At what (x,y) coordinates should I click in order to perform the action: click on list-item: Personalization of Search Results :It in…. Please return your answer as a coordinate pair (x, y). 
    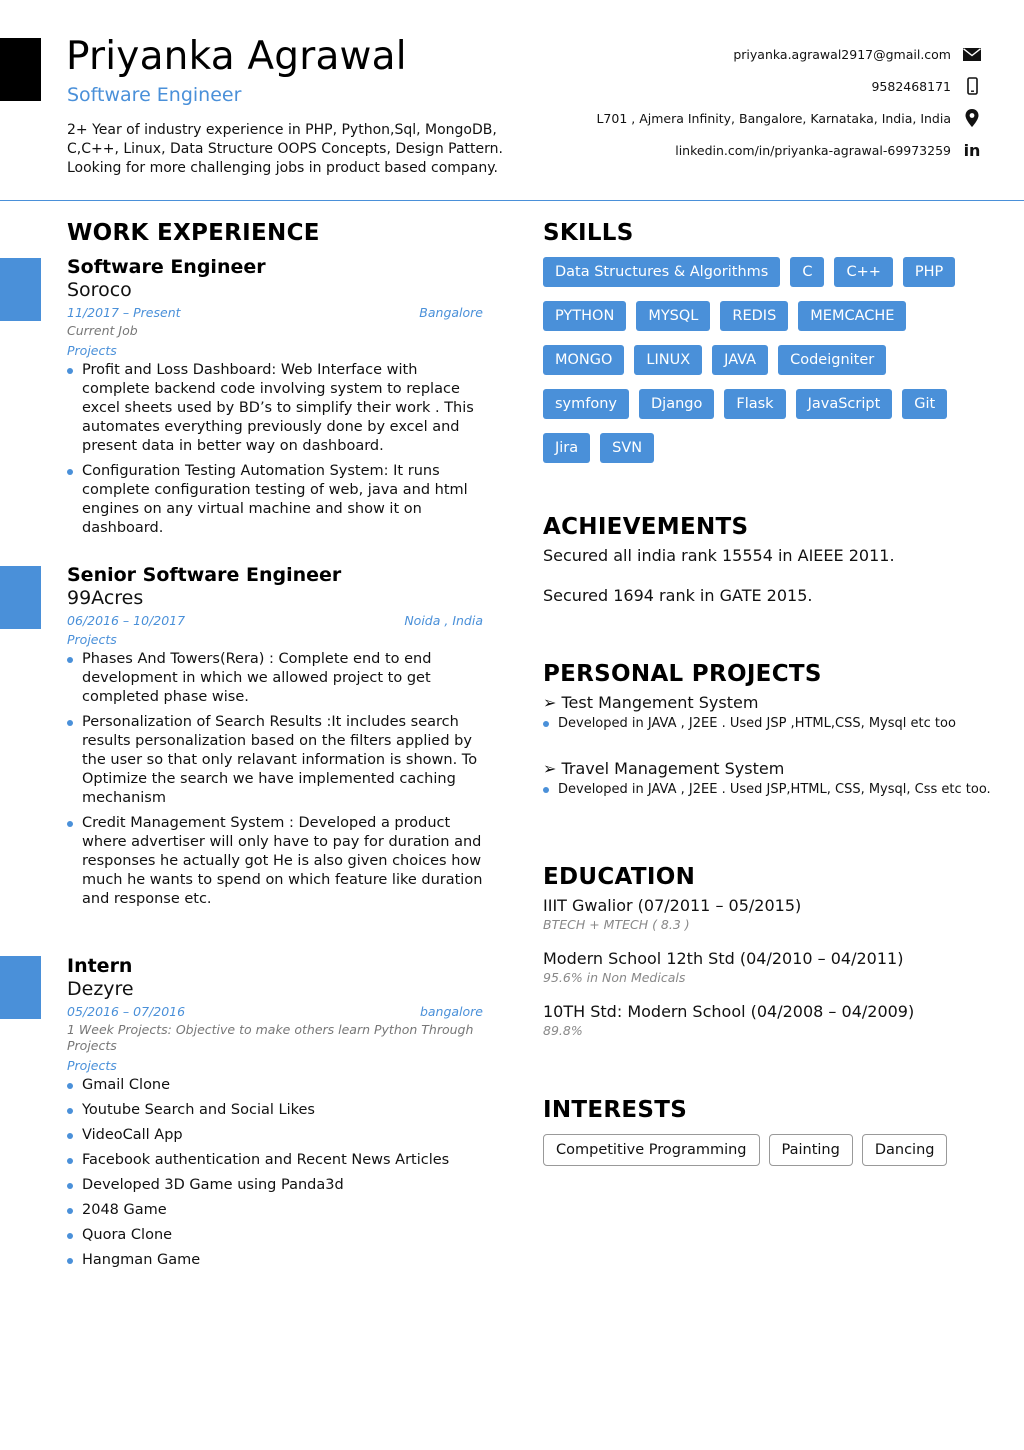
    Looking at the image, I should click on (275, 760).